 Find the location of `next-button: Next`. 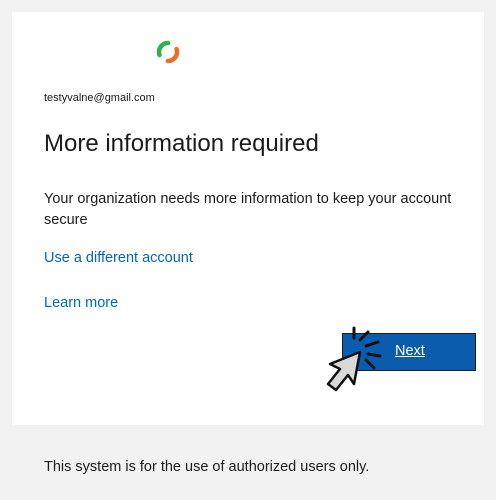

next-button: Next is located at coordinates (409, 352).